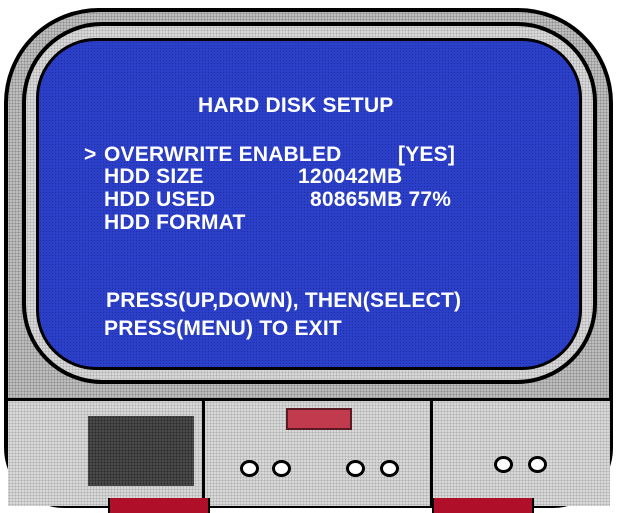 The image size is (621, 513). Describe the element at coordinates (426, 155) in the screenshot. I see `menu-value-overwrite: [YES]` at that location.